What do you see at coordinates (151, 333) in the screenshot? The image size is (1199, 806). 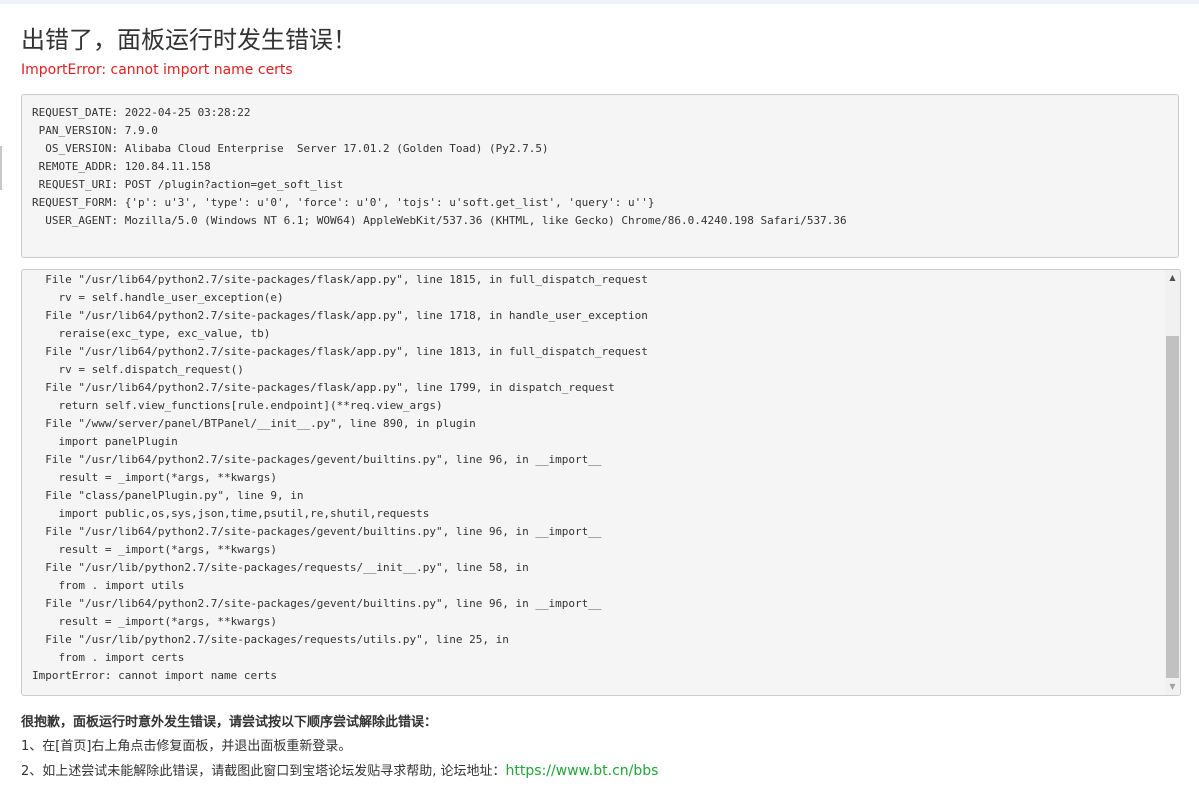 I see `traceback-line: reraise(exc_type, exc_value, tb)` at bounding box center [151, 333].